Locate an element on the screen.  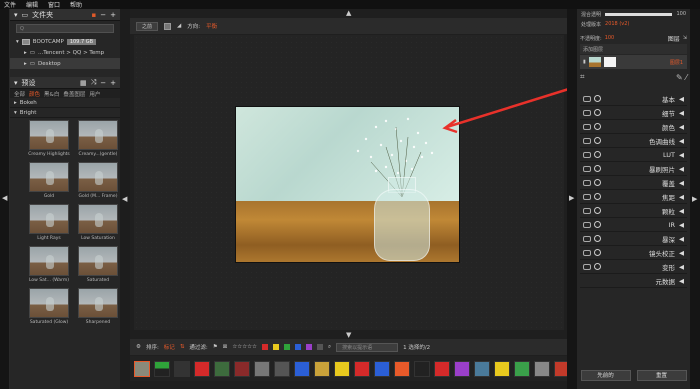
flag-rejected-icon: ⊠ is located at coordinates (225, 347).